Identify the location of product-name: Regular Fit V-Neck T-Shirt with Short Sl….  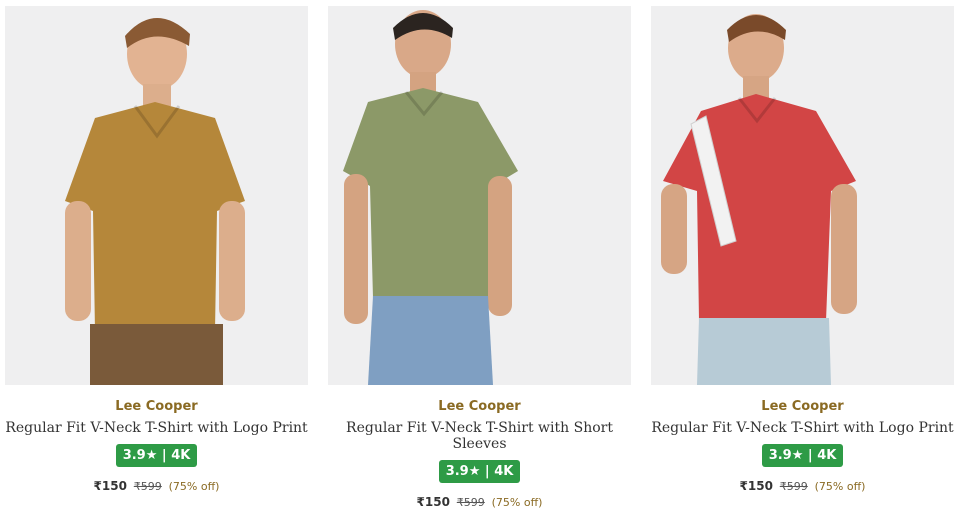
(479, 436).